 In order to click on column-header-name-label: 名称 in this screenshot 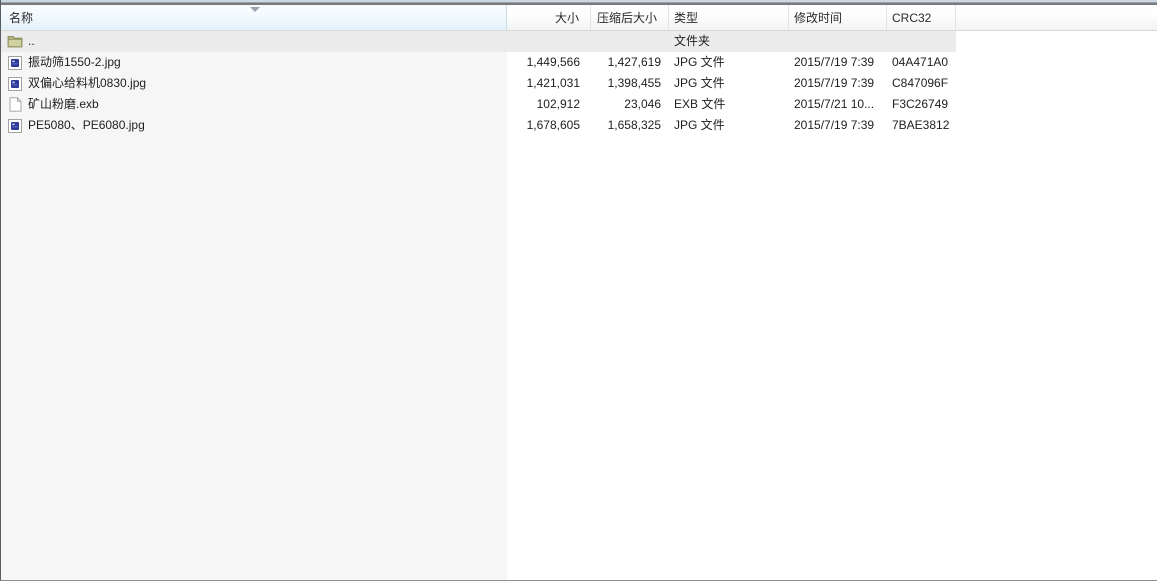, I will do `click(21, 18)`.